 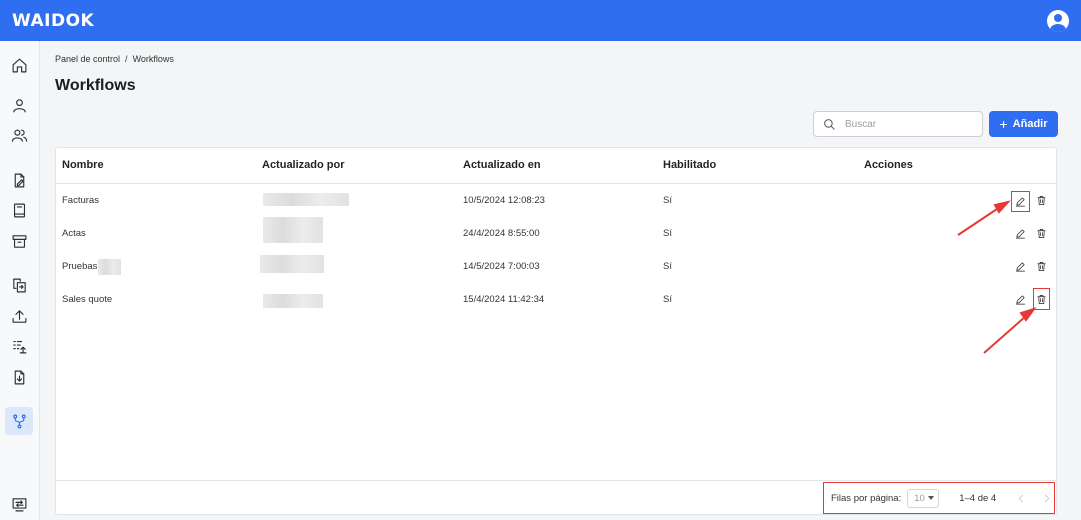 I want to click on pagination-range: 1–4 de 4, so click(x=978, y=498).